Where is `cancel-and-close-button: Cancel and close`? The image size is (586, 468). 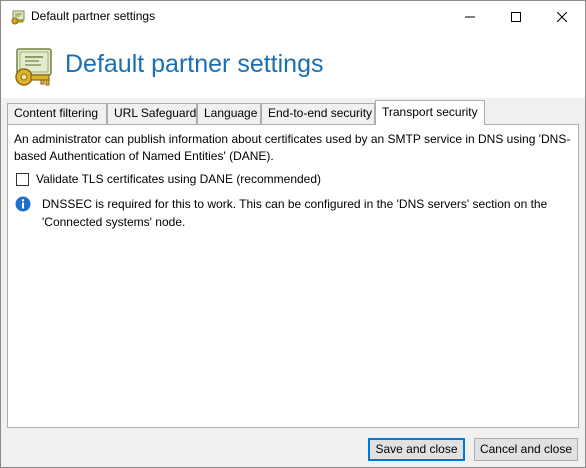 cancel-and-close-button: Cancel and close is located at coordinates (526, 449).